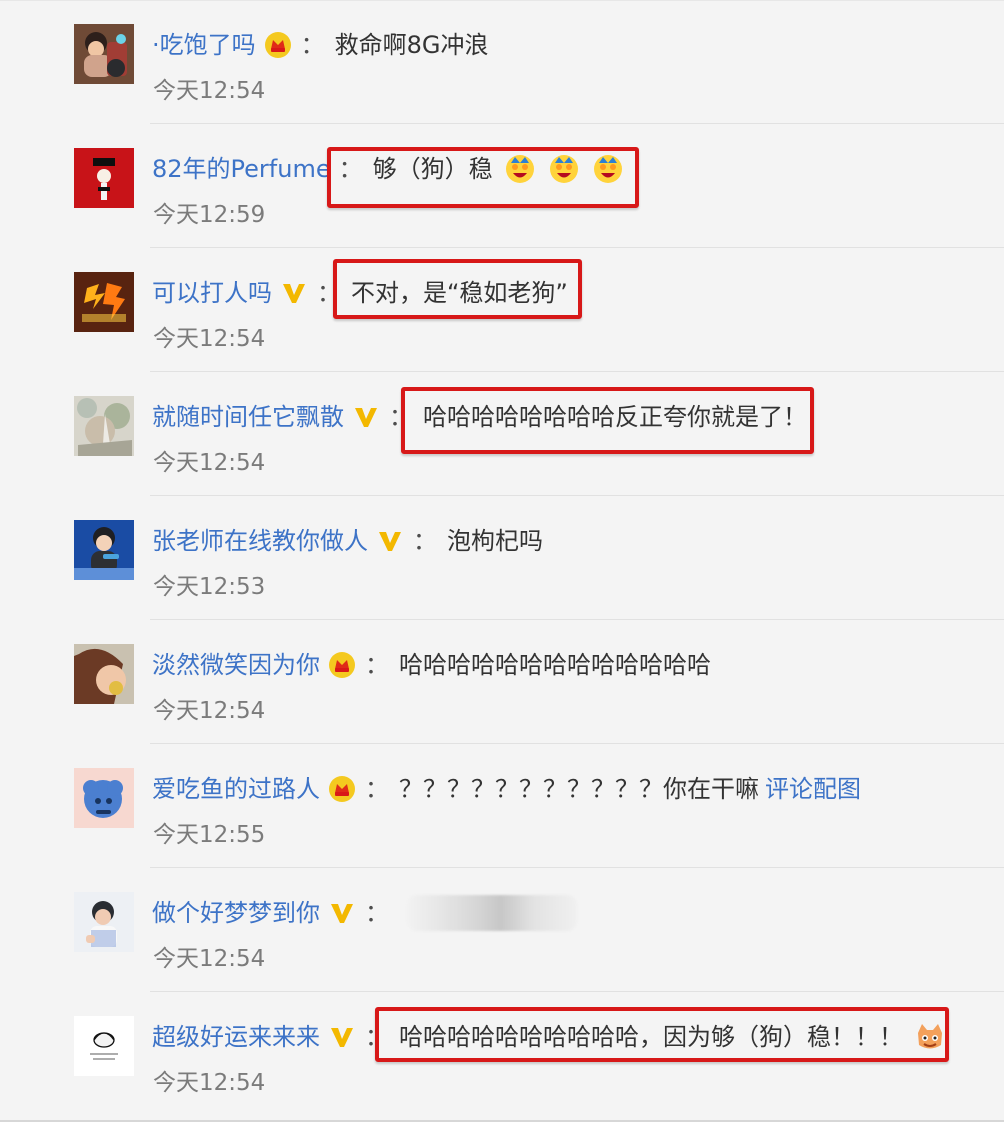 This screenshot has height=1122, width=1004. I want to click on comment-item: 82年的Perfume ： 够（狗）稳 今天12:59, so click(502, 186).